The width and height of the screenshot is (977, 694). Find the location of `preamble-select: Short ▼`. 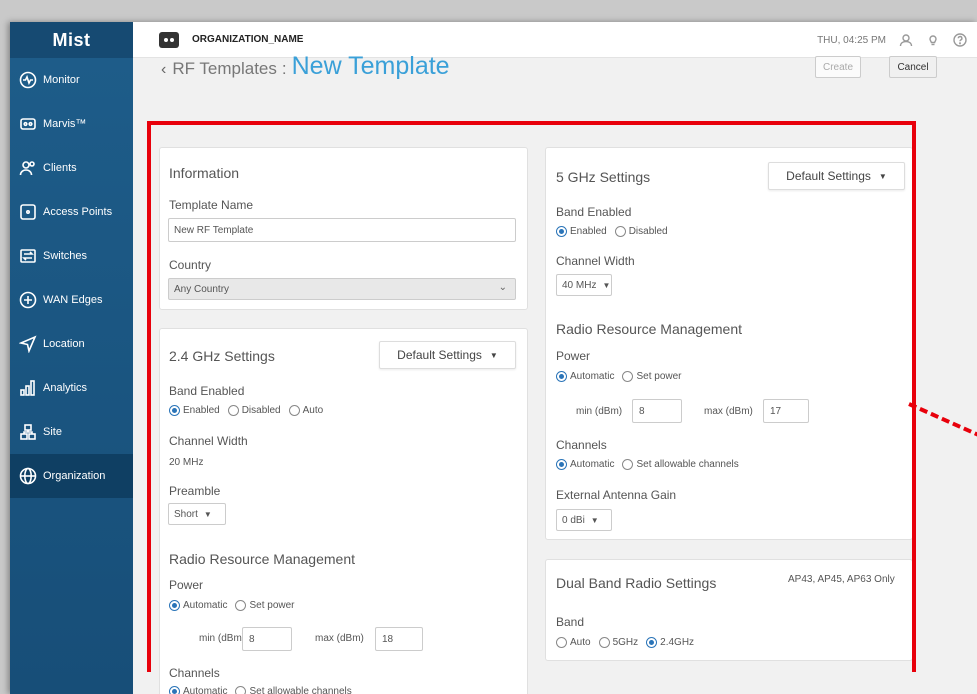

preamble-select: Short ▼ is located at coordinates (197, 514).